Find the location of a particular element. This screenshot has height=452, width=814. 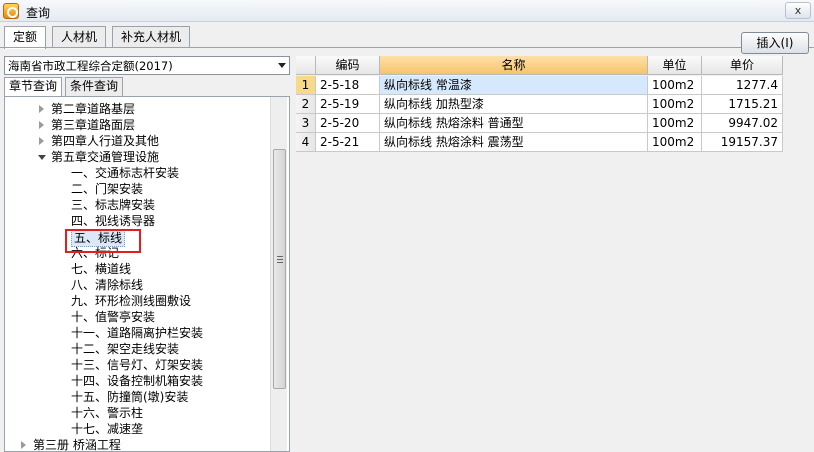

tab-divider is located at coordinates (407, 47).